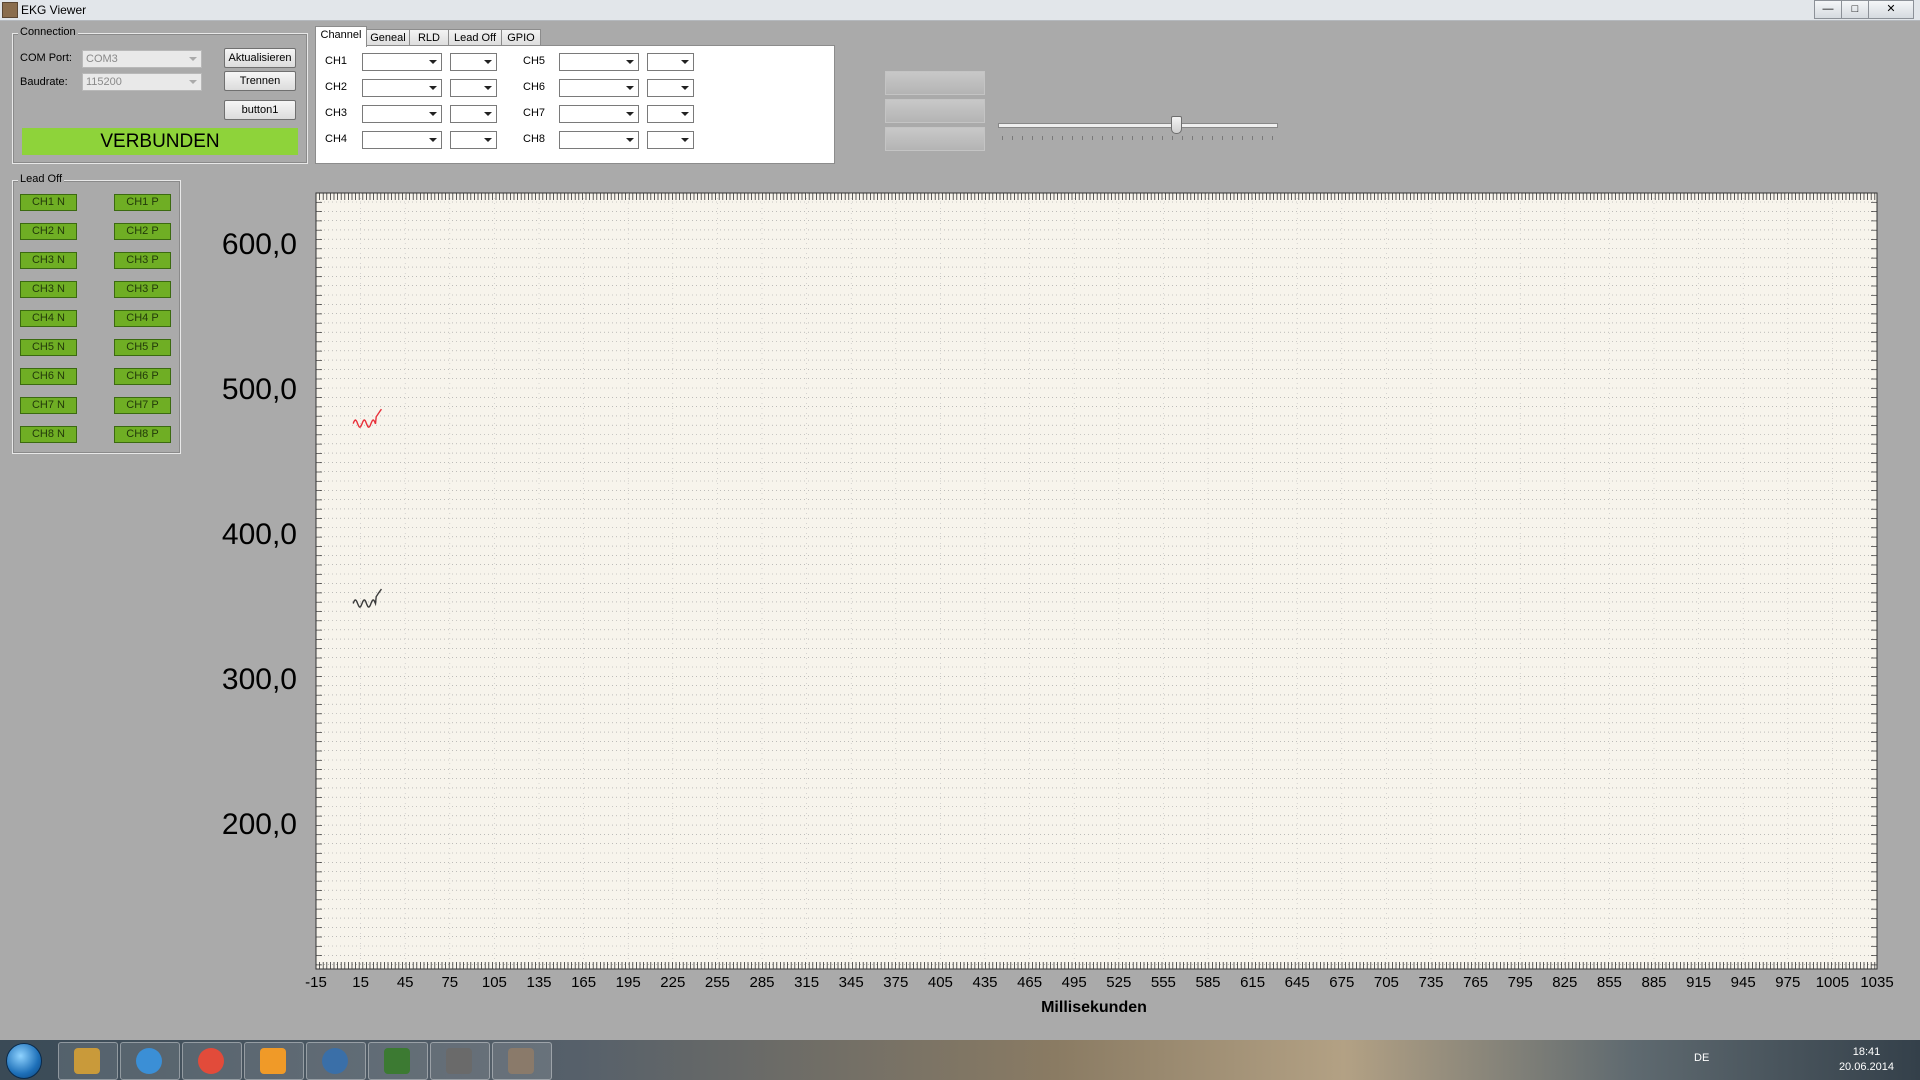 The height and width of the screenshot is (1080, 1920). What do you see at coordinates (405, 982) in the screenshot?
I see `x-tick-label: 45` at bounding box center [405, 982].